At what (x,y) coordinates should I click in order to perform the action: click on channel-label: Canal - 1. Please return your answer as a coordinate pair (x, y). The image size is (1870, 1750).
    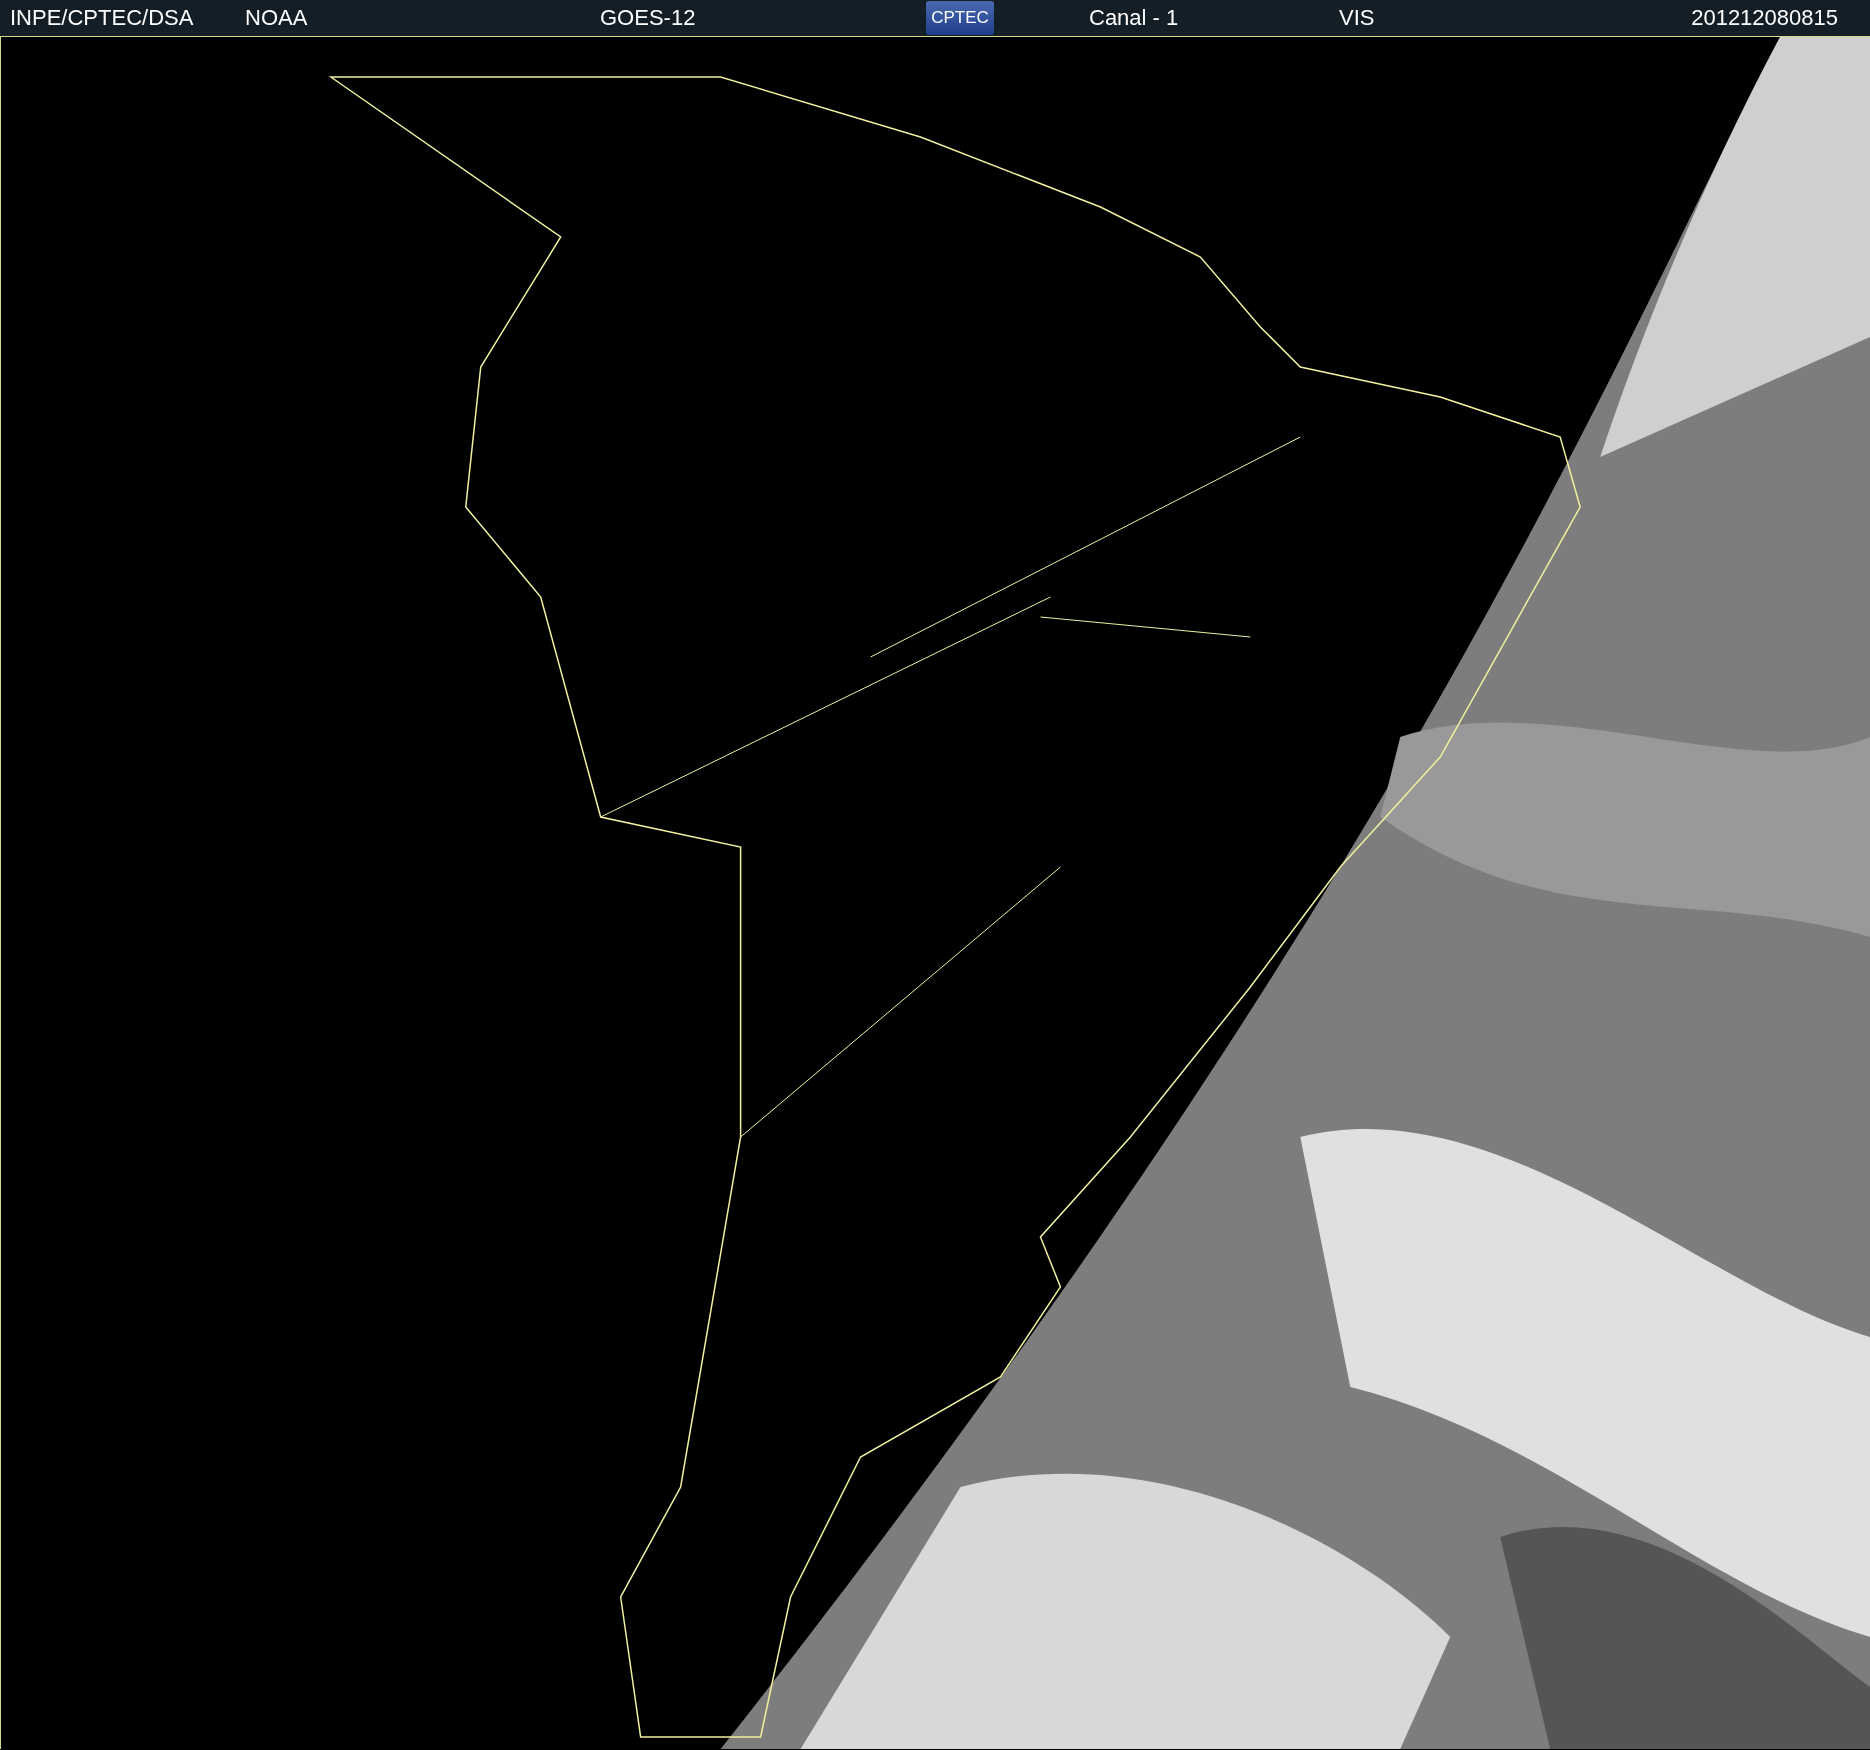
    Looking at the image, I should click on (1134, 18).